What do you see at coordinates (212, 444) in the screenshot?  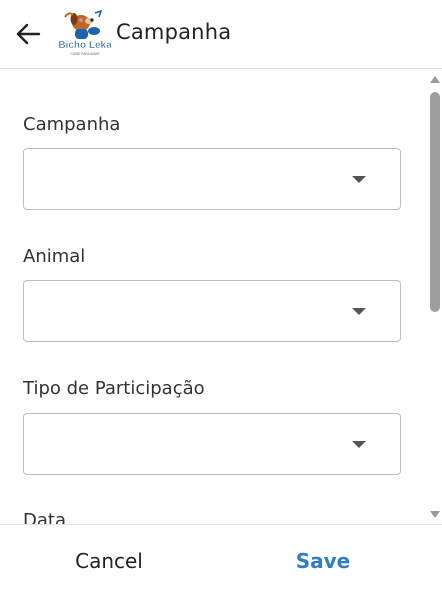 I see `tipo-participacao-select` at bounding box center [212, 444].